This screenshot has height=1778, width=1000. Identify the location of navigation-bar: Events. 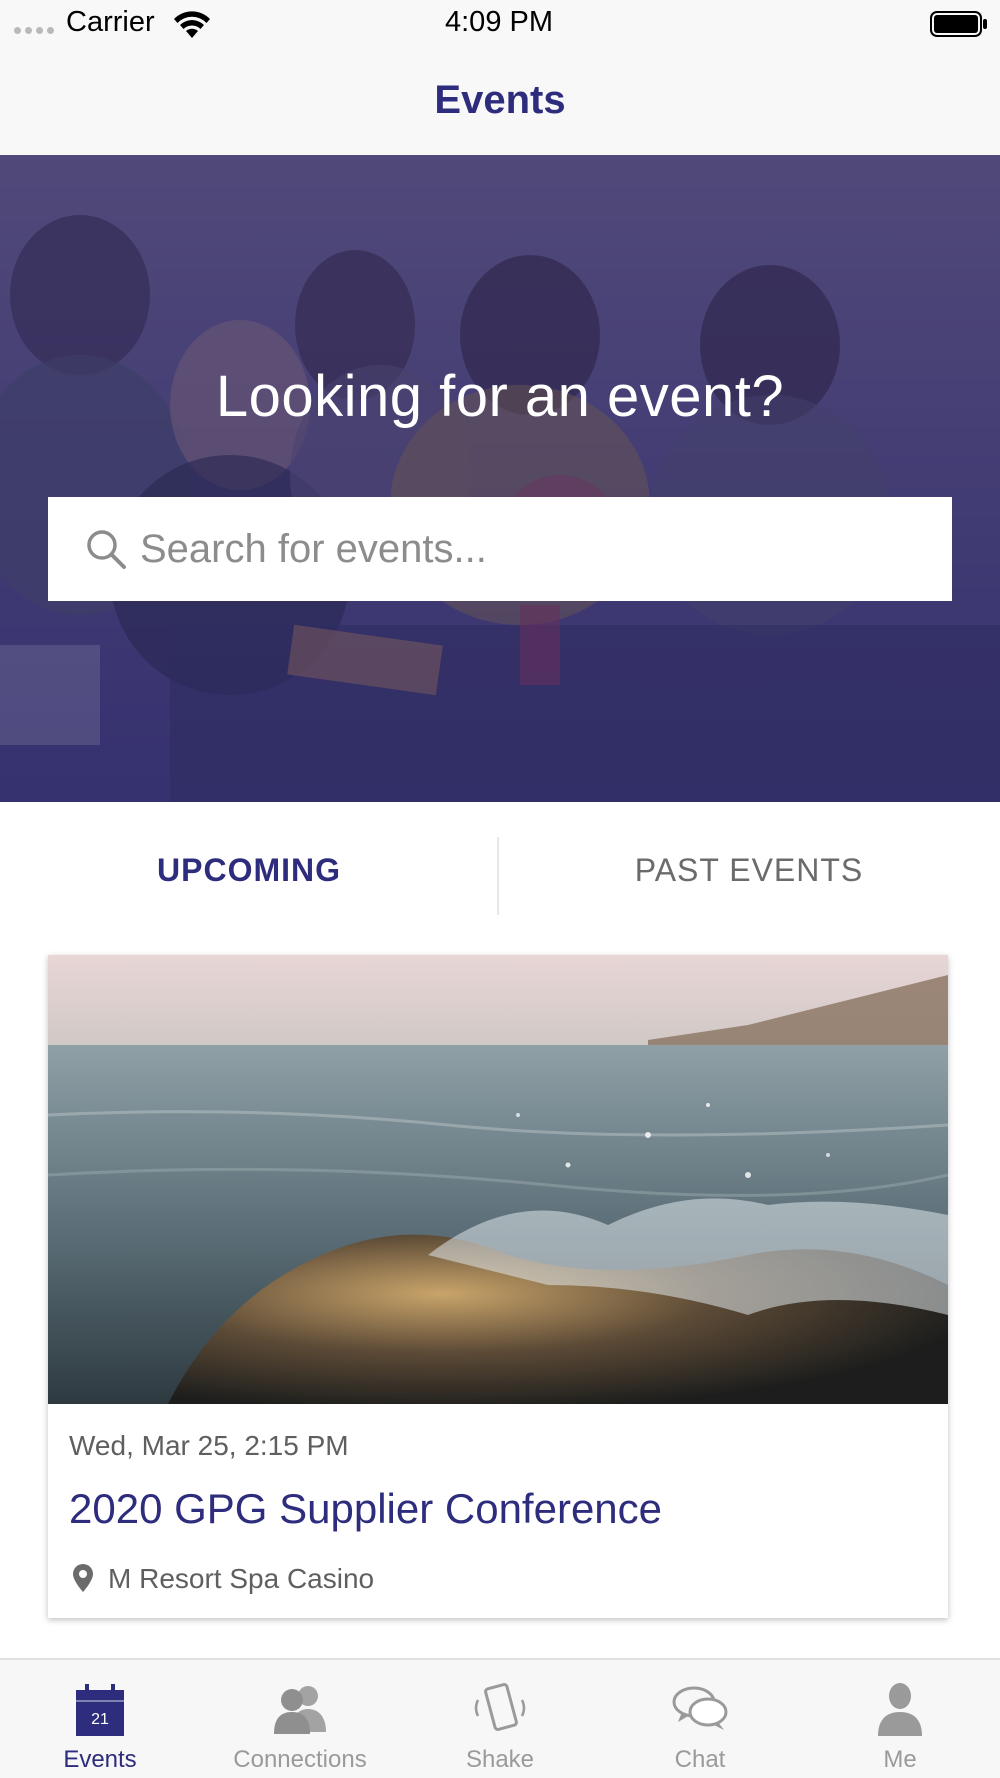
(500, 101).